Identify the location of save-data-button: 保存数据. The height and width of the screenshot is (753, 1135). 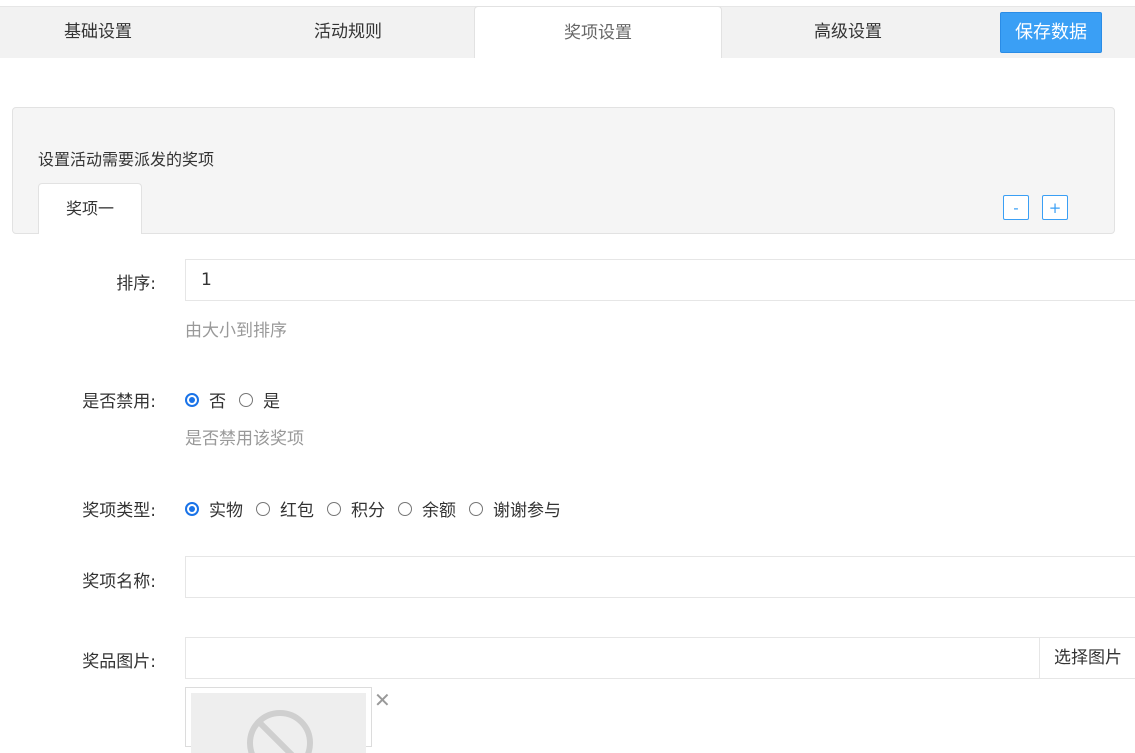
(1051, 32).